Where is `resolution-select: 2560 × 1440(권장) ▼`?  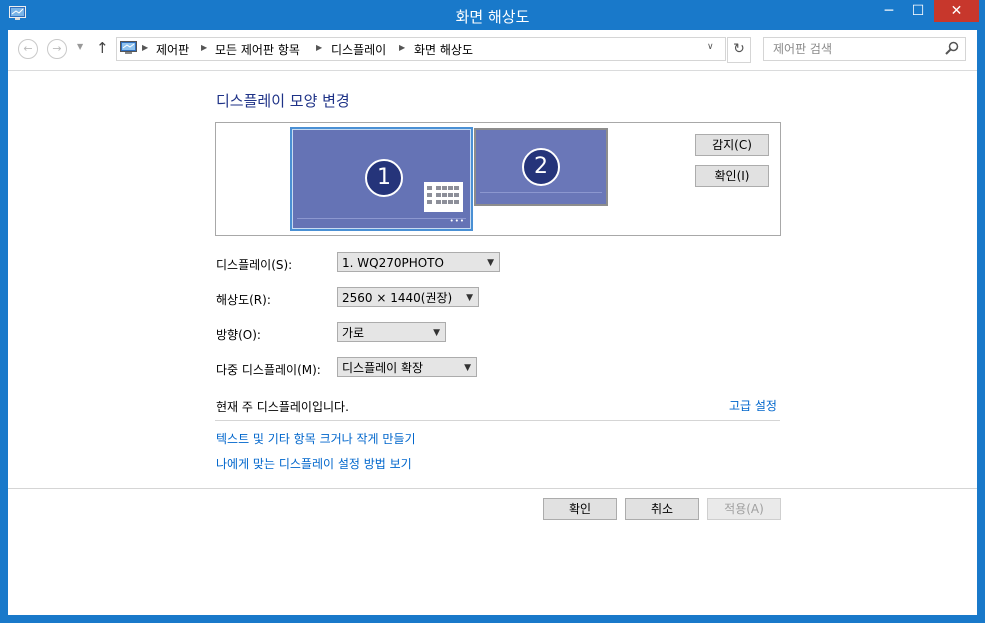
resolution-select: 2560 × 1440(권장) ▼ is located at coordinates (408, 297).